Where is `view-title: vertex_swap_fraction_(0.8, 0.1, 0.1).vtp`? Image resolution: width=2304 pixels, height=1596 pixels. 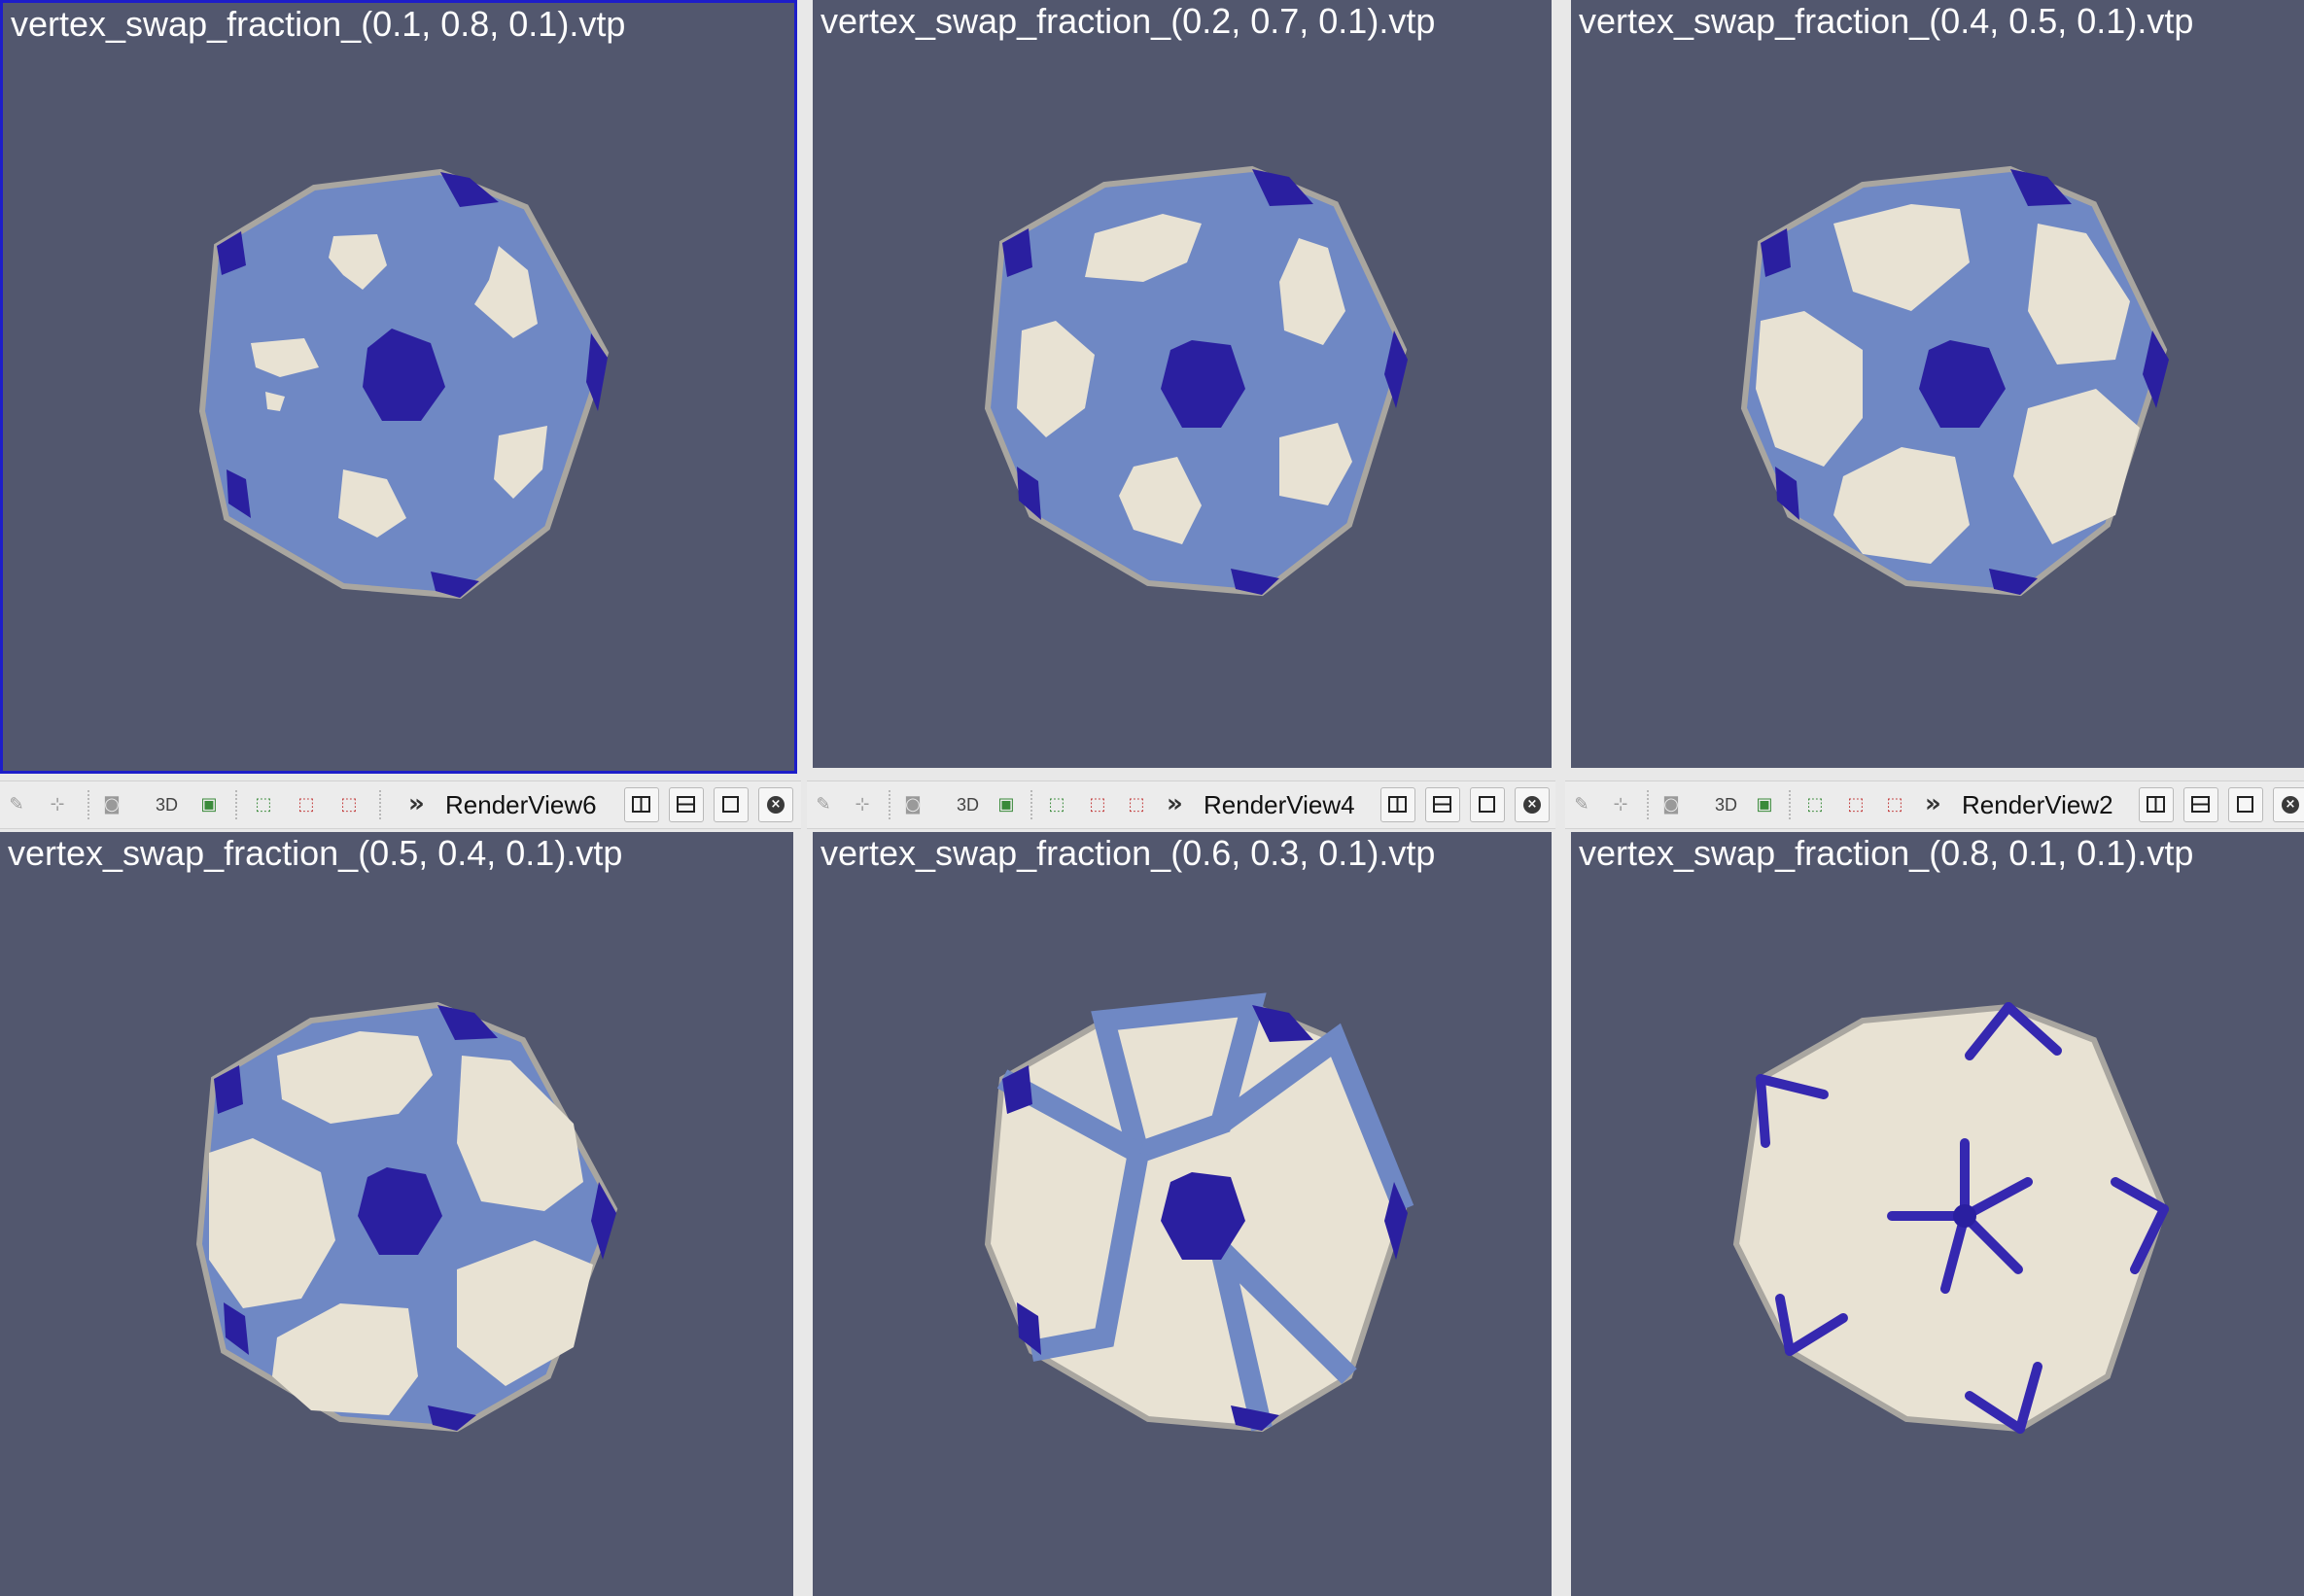 view-title: vertex_swap_fraction_(0.8, 0.1, 0.1).vtp is located at coordinates (1886, 853).